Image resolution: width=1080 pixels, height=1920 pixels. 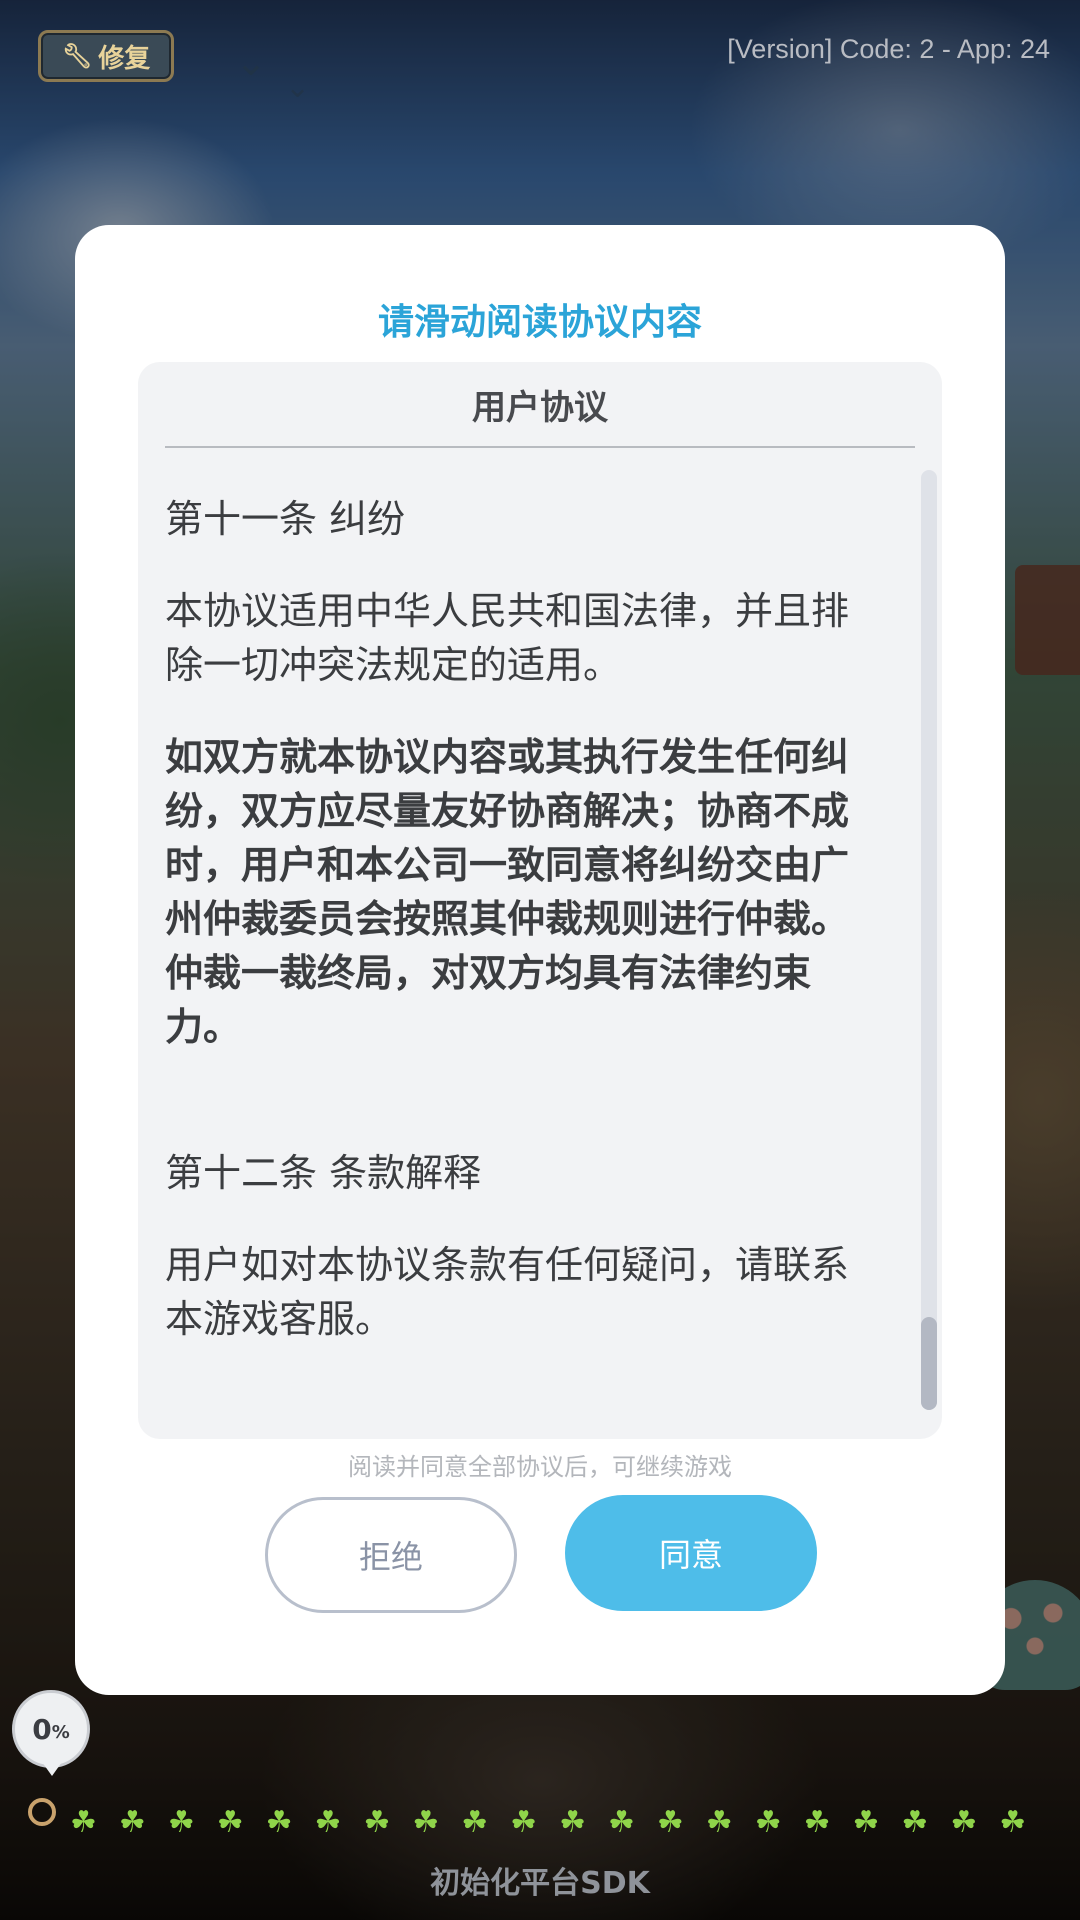 What do you see at coordinates (548, 1826) in the screenshot?
I see `progress-track: ☘ ☘ ☘ ☘ ☘ ☘ ☘ ☘ ☘ ☘ ☘ ☘ ☘ ☘ ☘ ☘ ☘ ☘ ☘ ☘` at bounding box center [548, 1826].